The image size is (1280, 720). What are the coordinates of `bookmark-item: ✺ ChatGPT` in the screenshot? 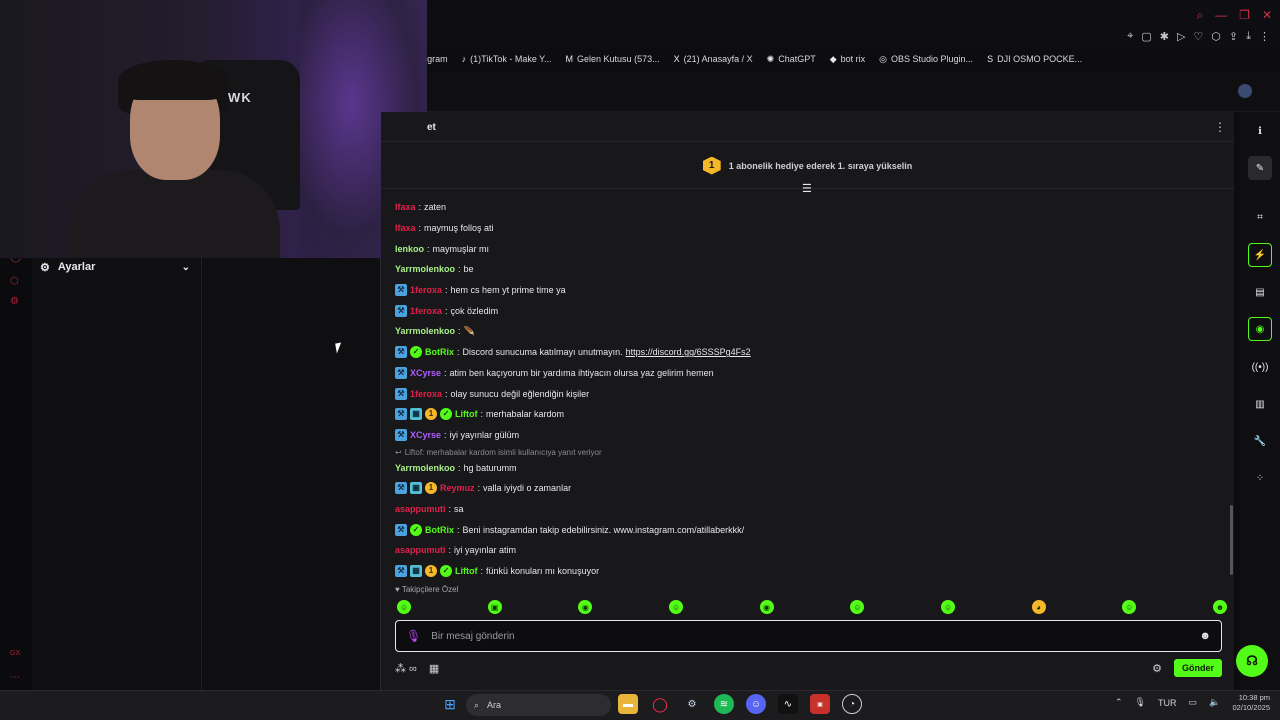 It's located at (791, 59).